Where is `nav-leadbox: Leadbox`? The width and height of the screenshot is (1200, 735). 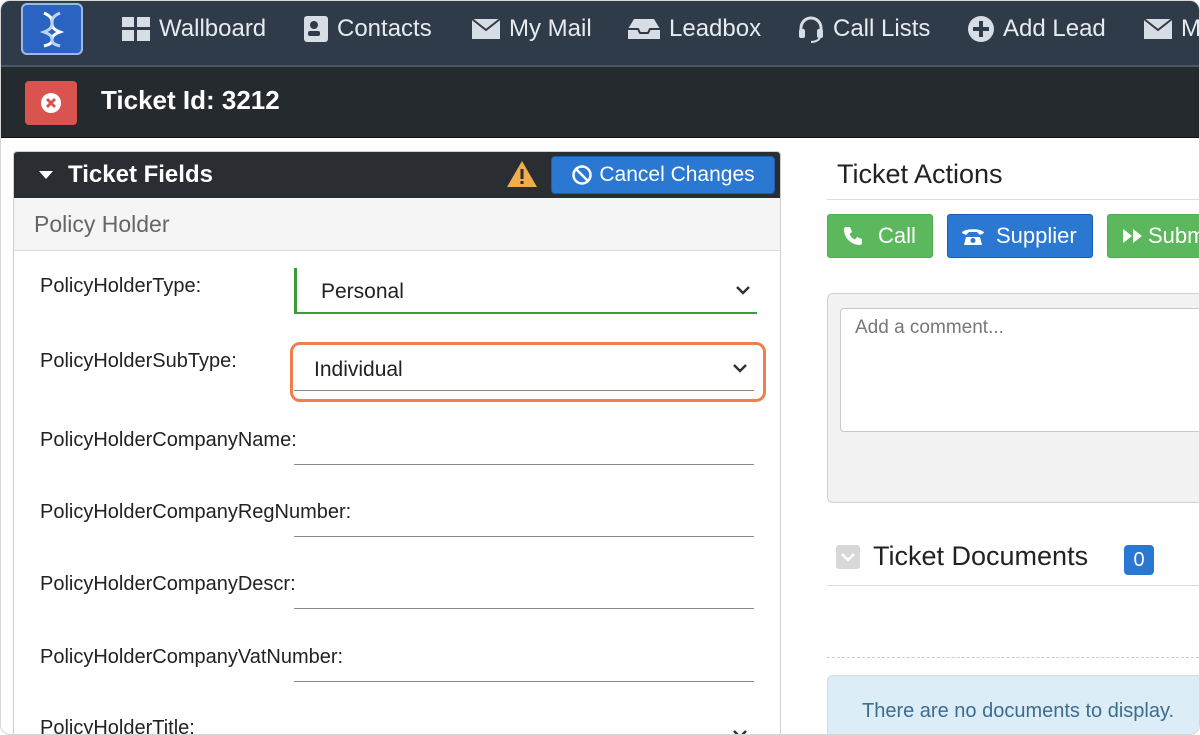
nav-leadbox: Leadbox is located at coordinates (694, 29).